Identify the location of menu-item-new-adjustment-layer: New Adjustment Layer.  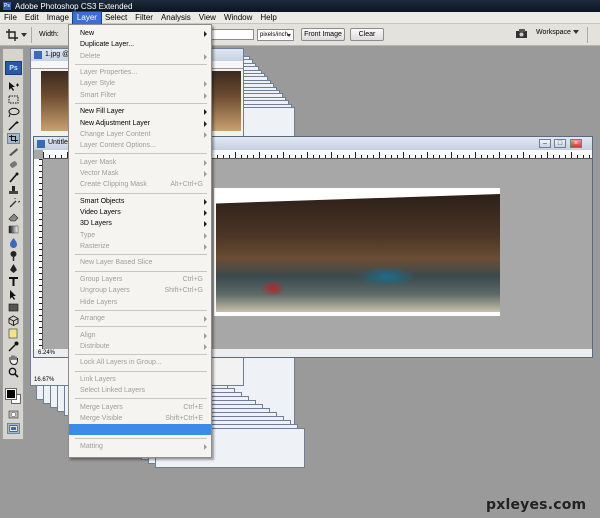
(140, 123).